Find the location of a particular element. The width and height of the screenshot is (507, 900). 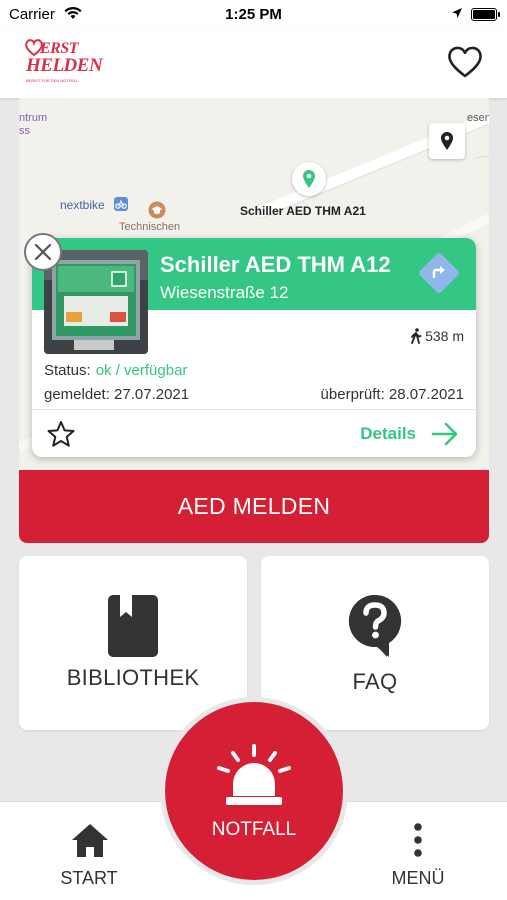

directions-icon is located at coordinates (438, 272).